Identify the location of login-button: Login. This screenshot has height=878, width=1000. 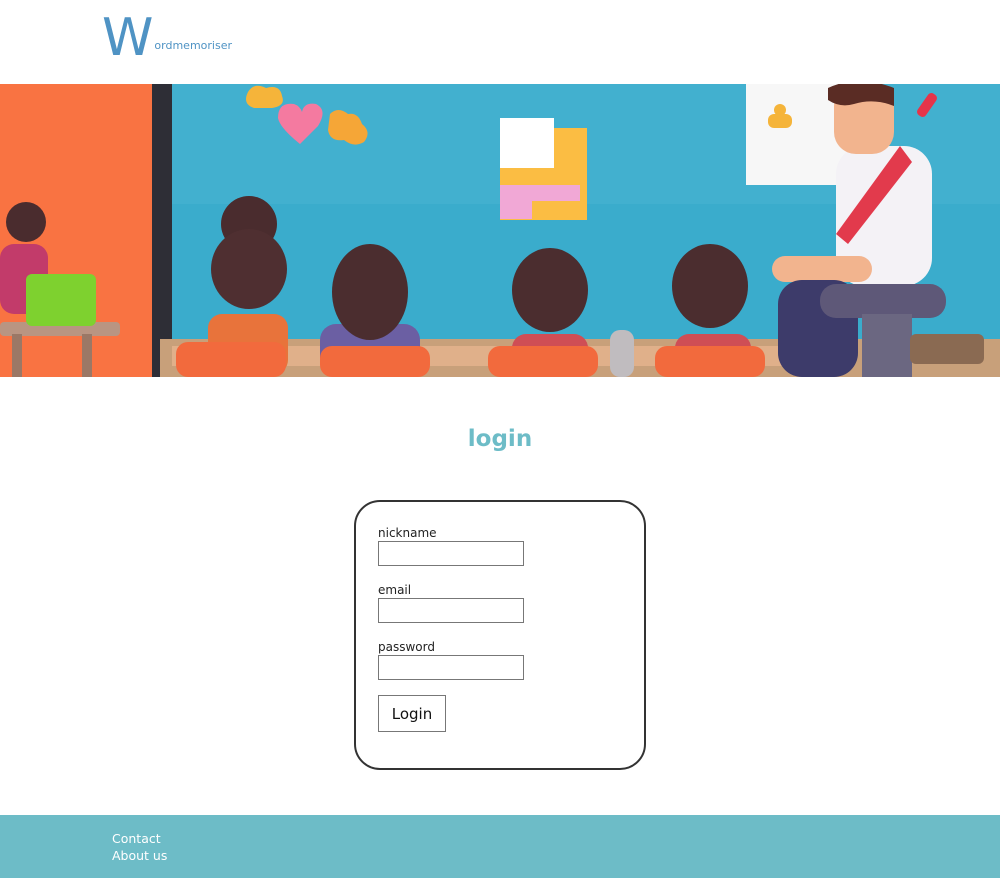
(412, 713).